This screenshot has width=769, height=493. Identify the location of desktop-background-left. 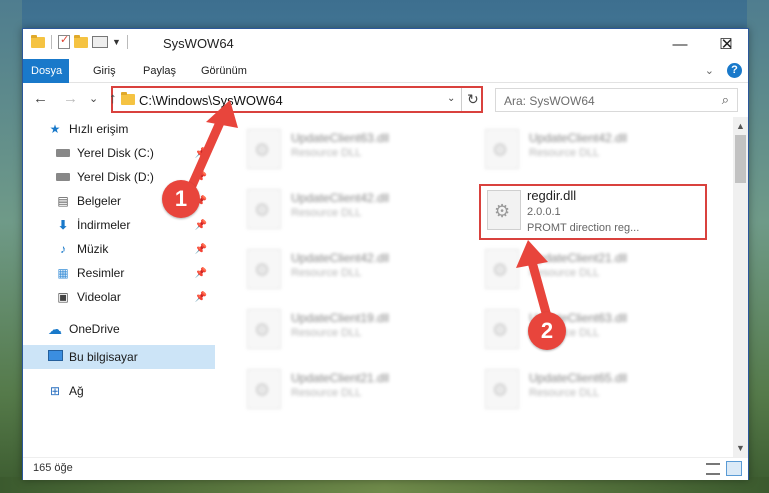
(11, 246).